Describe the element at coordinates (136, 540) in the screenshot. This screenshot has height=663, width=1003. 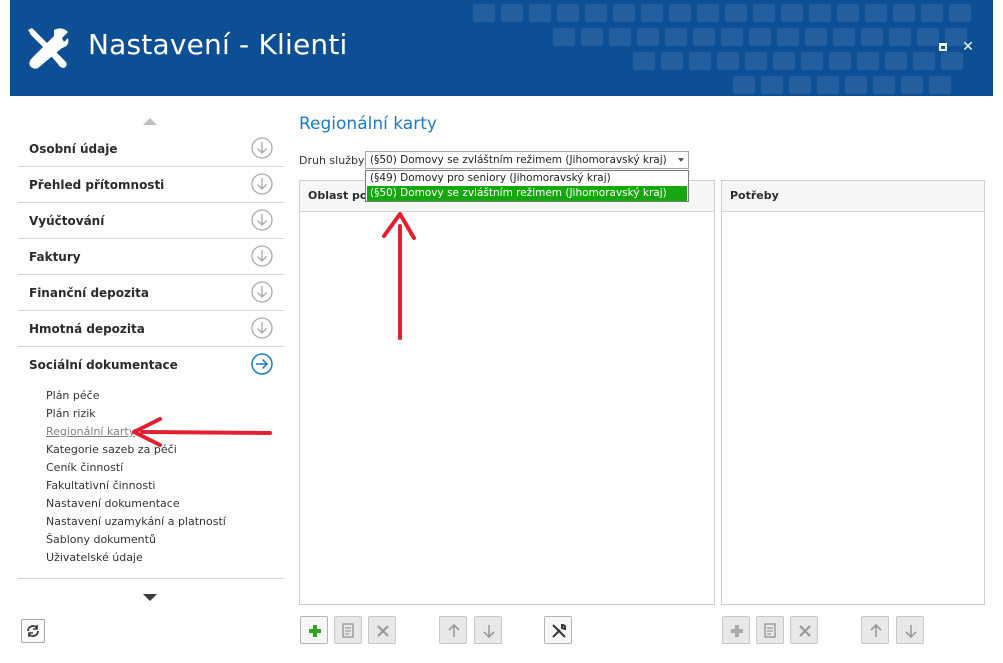
I see `subitem-sablony-dokumentu: Šablony dokumentů` at that location.